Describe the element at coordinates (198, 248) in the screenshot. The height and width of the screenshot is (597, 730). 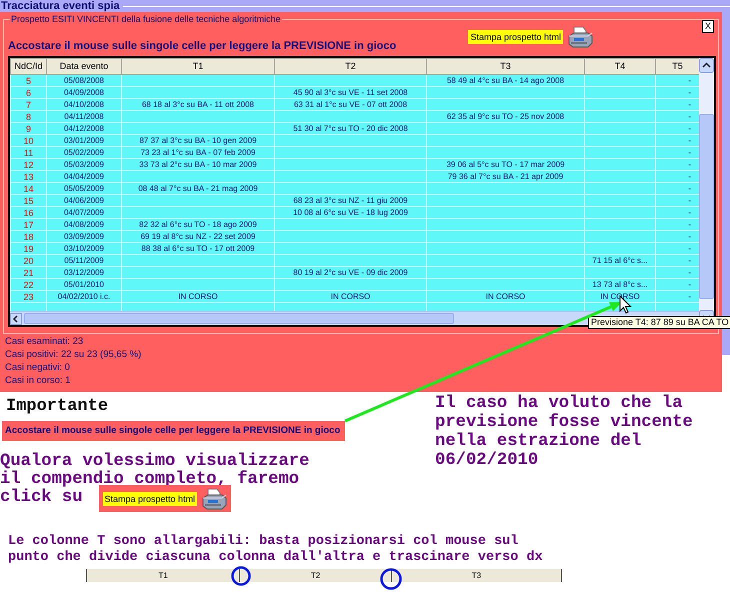
I see `table-cell: 88 38 al 6°c su TO - 17 ott 2009` at that location.